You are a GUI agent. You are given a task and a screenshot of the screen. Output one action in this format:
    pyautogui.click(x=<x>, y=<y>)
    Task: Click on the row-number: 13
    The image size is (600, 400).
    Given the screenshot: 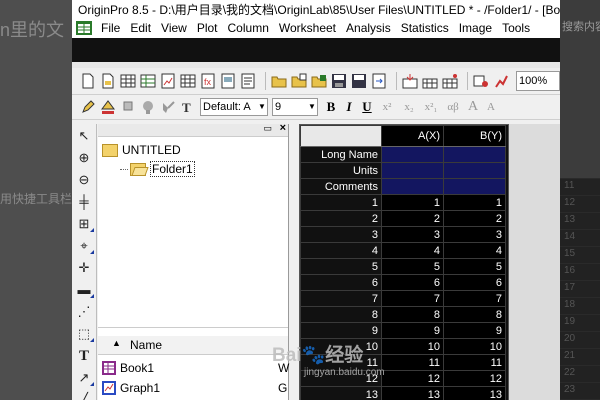 What is the action you would take?
    pyautogui.click(x=341, y=393)
    